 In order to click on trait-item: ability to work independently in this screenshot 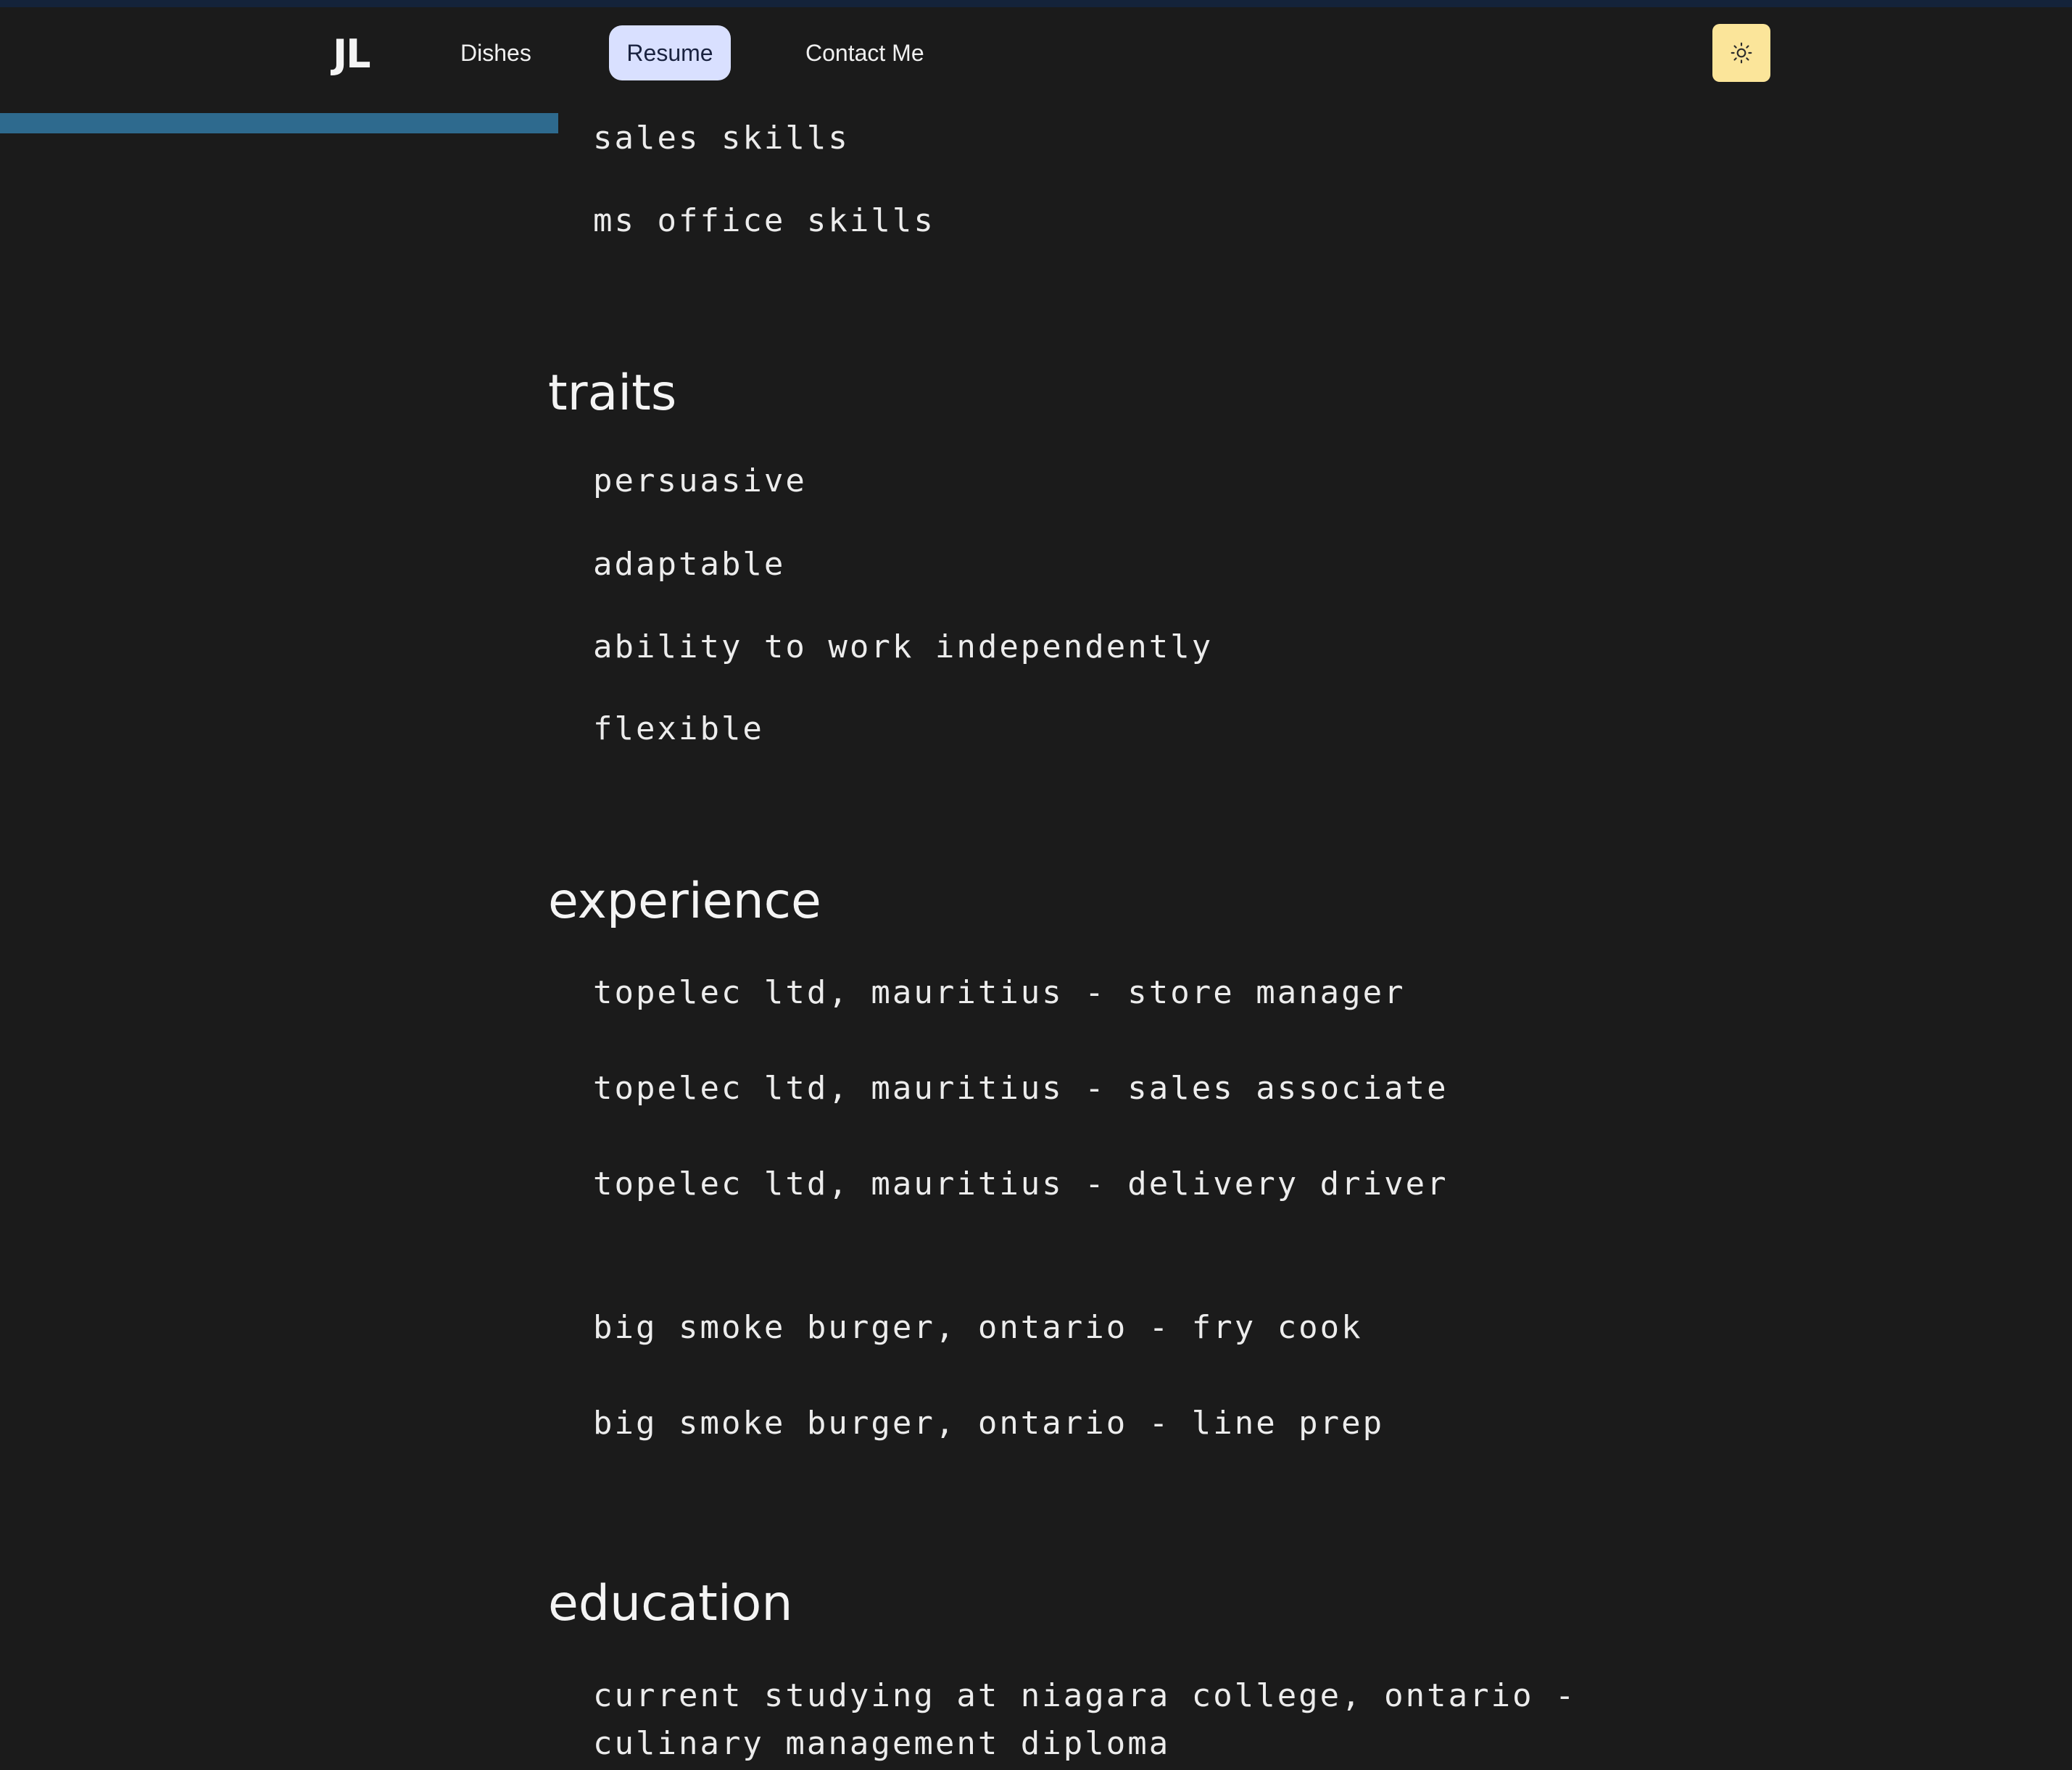, I will do `click(903, 646)`.